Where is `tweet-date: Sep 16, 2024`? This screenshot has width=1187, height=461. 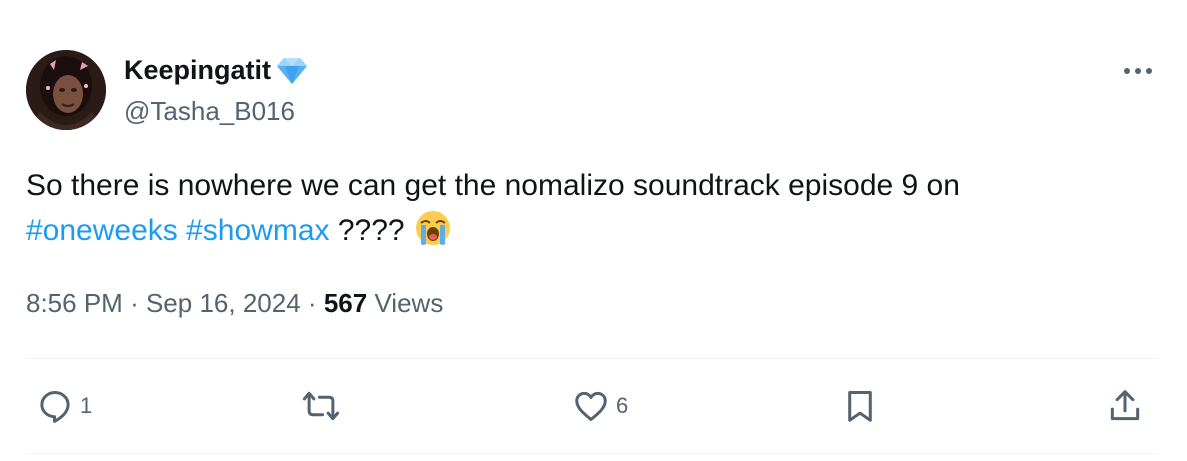
tweet-date: Sep 16, 2024 is located at coordinates (223, 303).